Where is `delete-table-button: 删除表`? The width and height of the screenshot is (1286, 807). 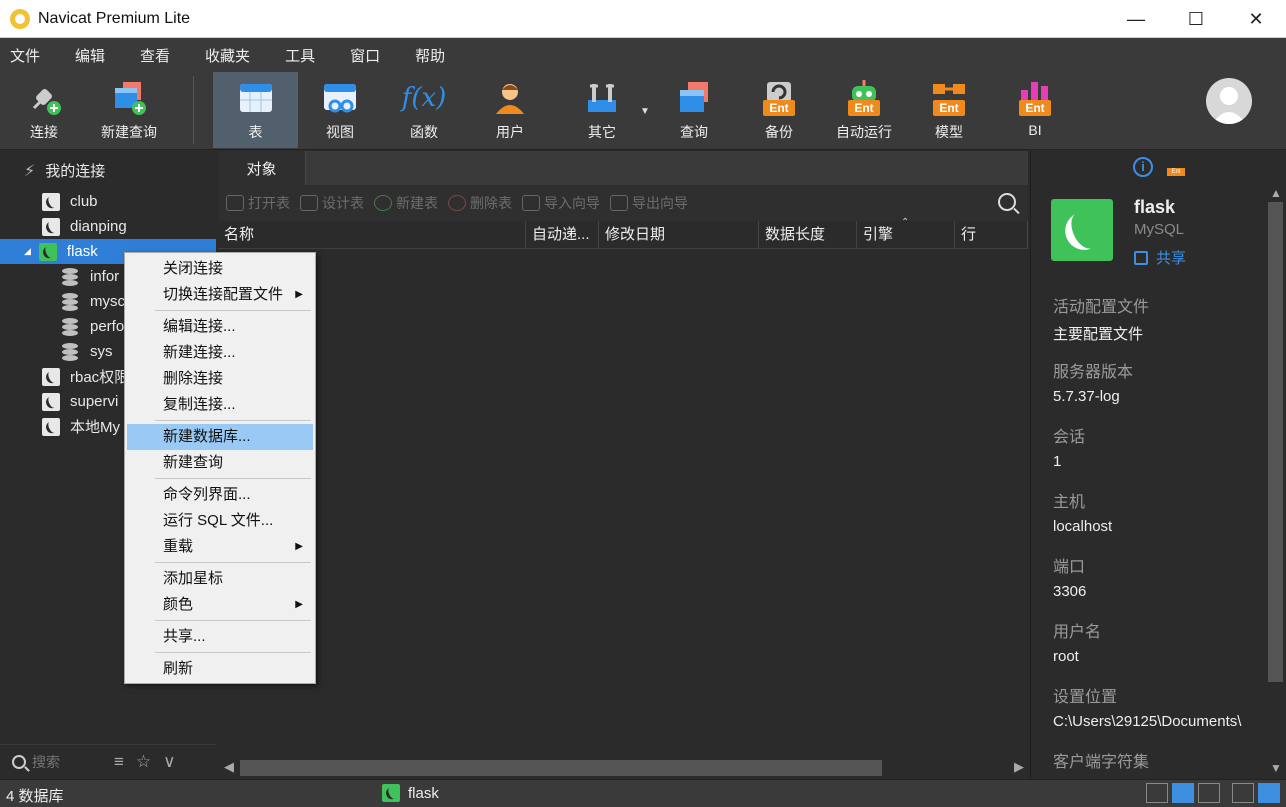 delete-table-button: 删除表 is located at coordinates (480, 203).